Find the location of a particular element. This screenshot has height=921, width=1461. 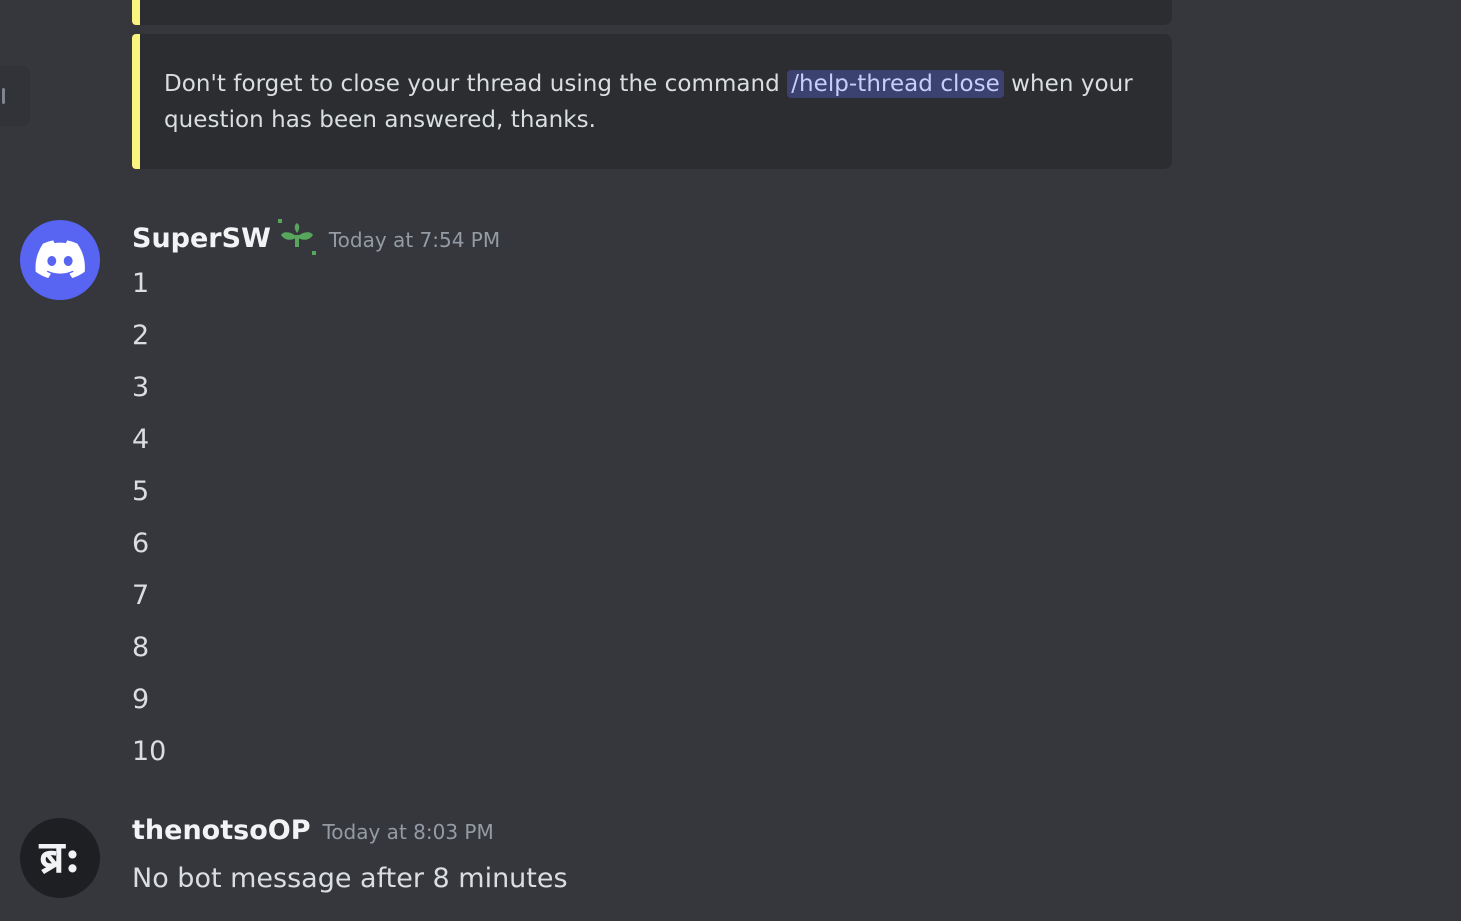

message-line: 7 is located at coordinates (141, 595).